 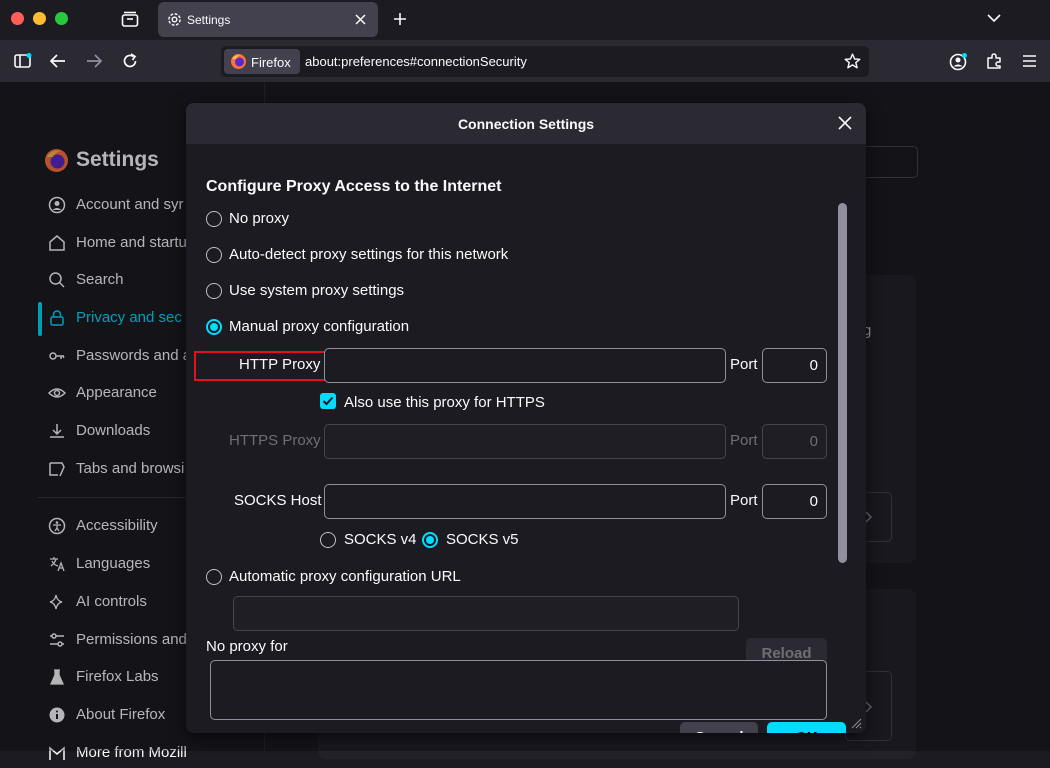 What do you see at coordinates (209, 20) in the screenshot?
I see `tab-title: Settings` at bounding box center [209, 20].